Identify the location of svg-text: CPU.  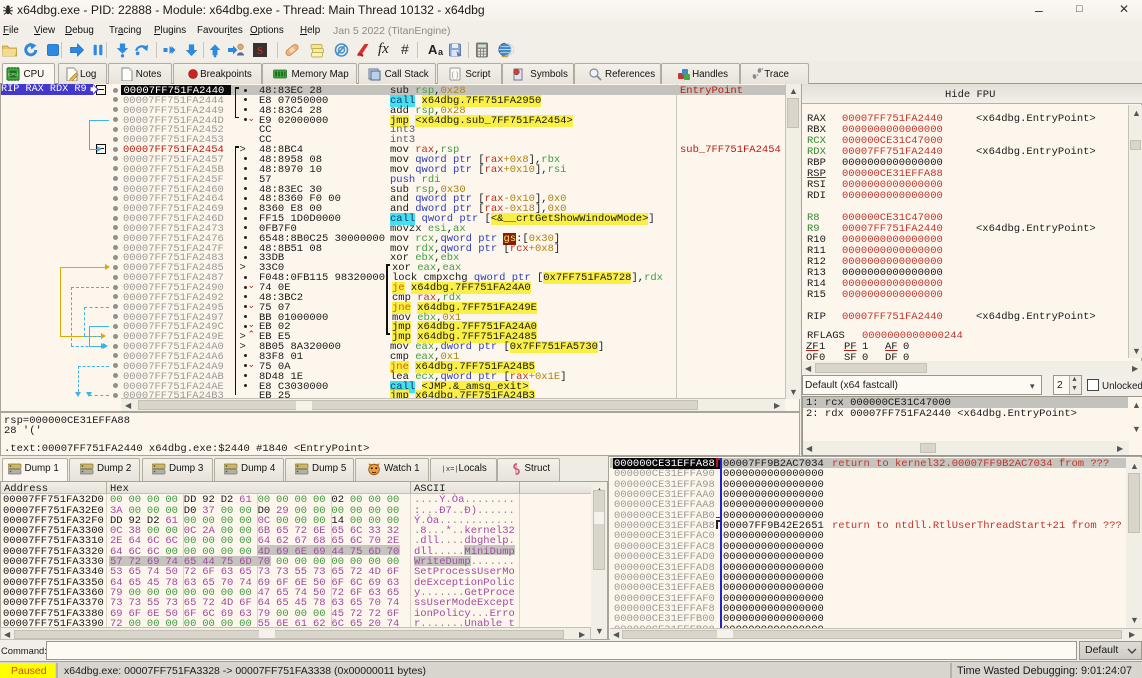
(13, 74).